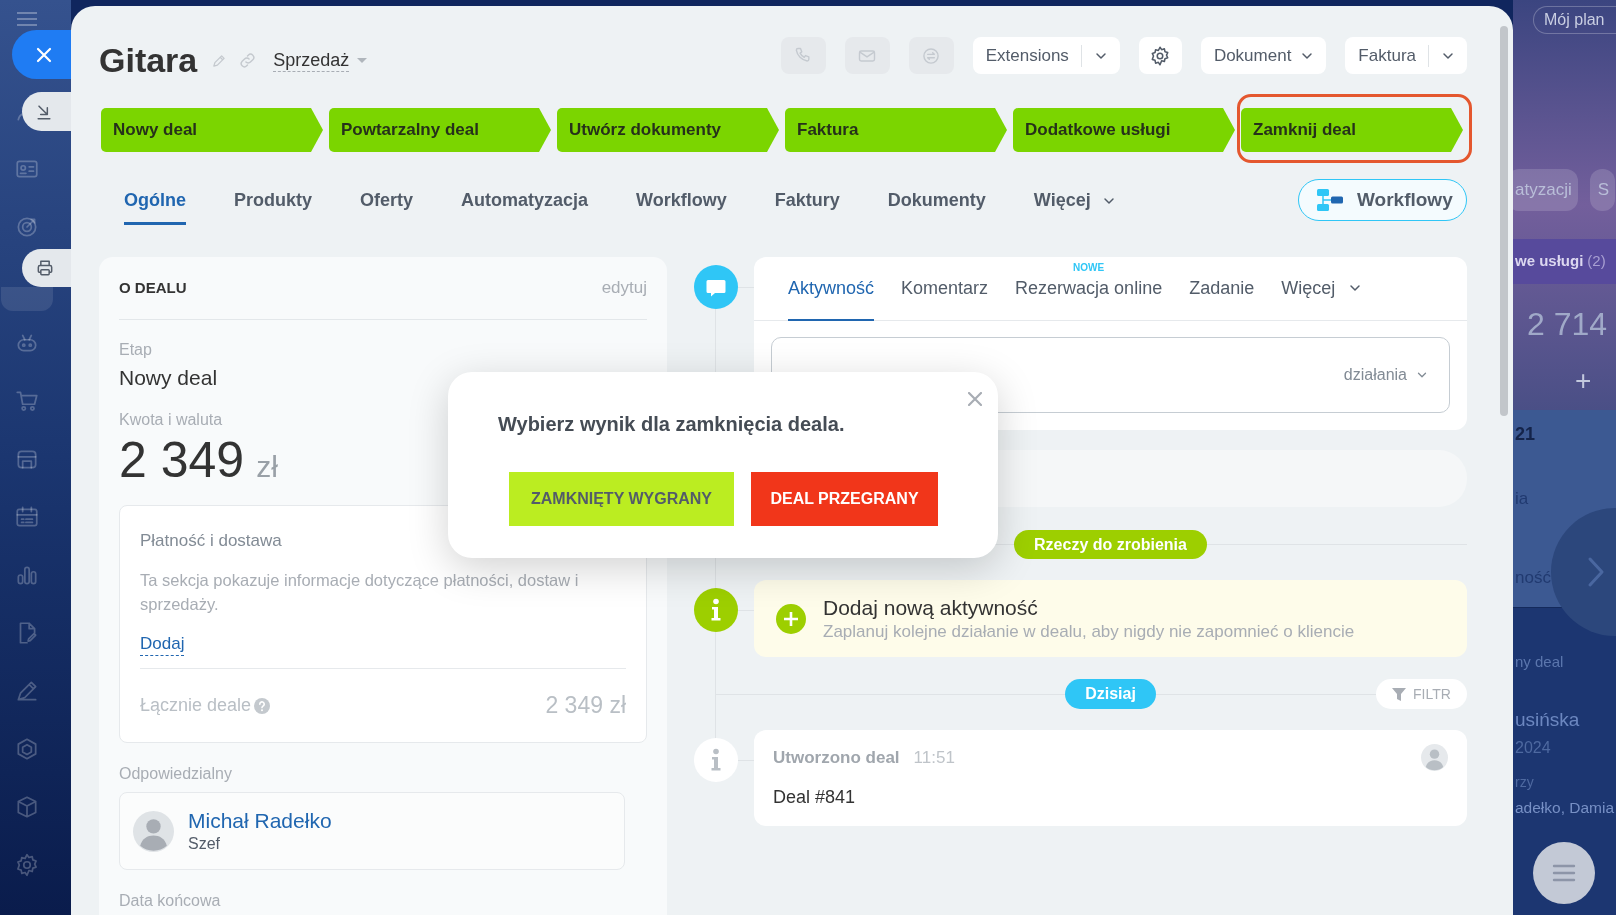 Image resolution: width=1616 pixels, height=915 pixels. Describe the element at coordinates (936, 202) in the screenshot. I see `tab: Dokumenty` at that location.